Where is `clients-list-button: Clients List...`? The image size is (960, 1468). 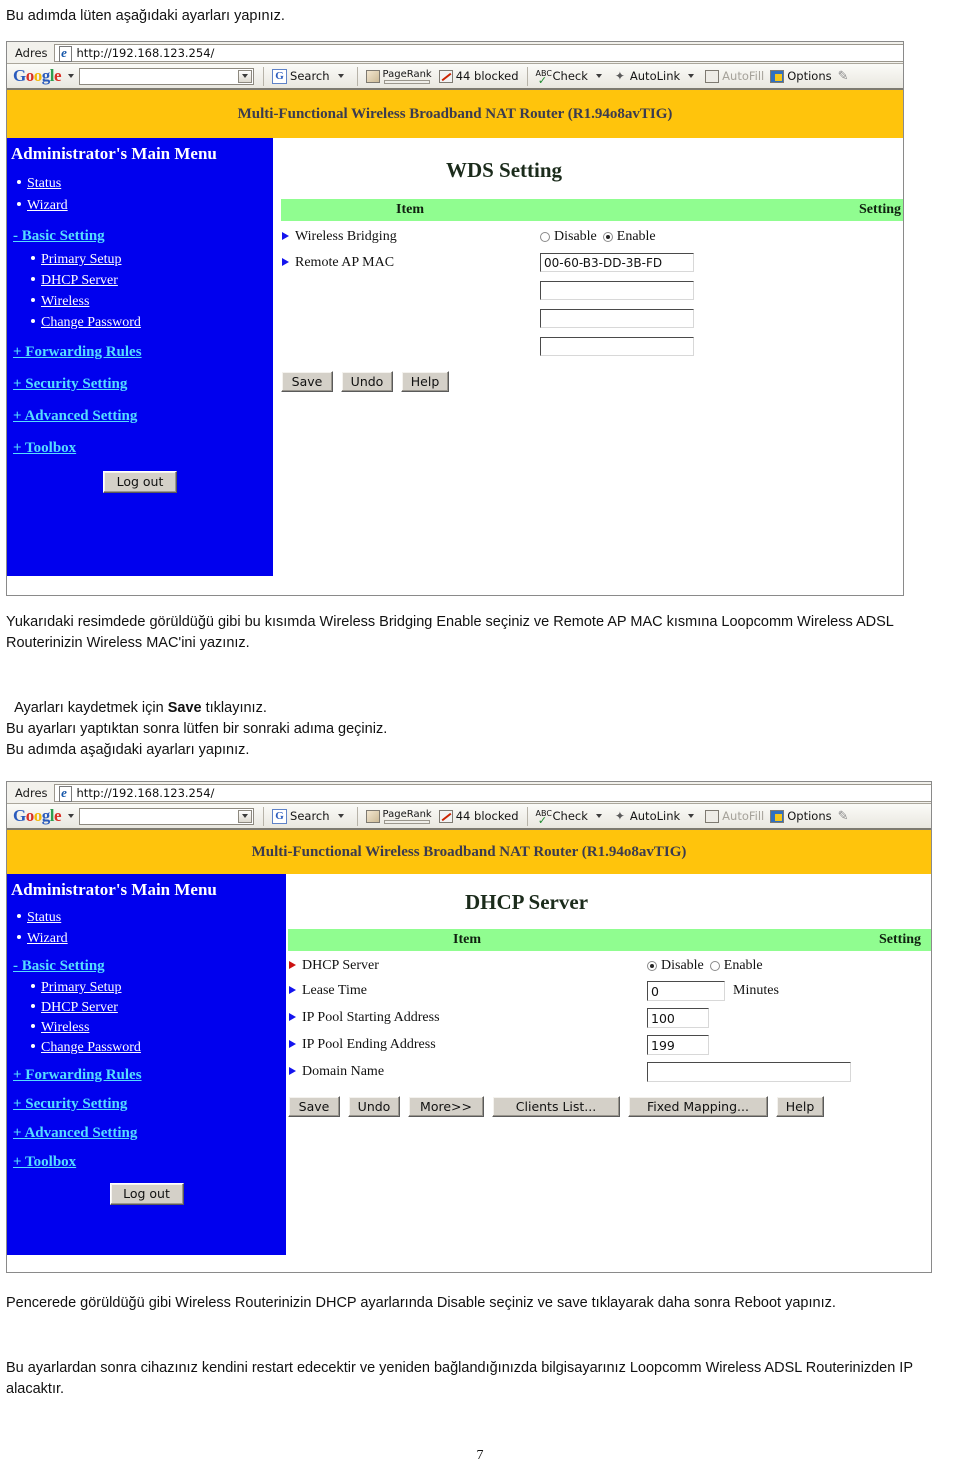 clients-list-button: Clients List... is located at coordinates (556, 1106).